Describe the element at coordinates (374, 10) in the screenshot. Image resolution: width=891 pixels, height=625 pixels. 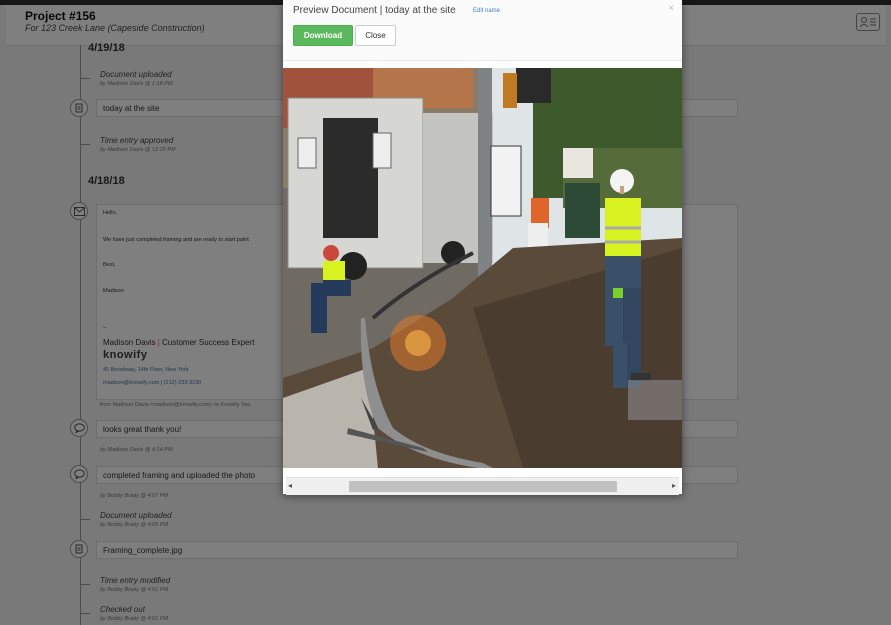
I see `modal-title: Preview Document | today at the site` at that location.